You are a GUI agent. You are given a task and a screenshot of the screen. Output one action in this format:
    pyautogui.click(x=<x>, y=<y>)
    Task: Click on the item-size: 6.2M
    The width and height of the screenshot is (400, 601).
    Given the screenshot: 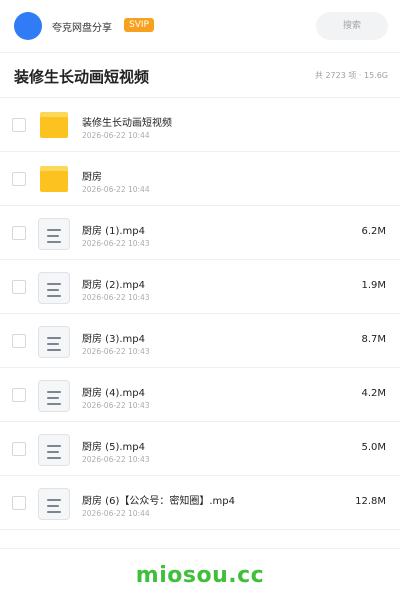 What is the action you would take?
    pyautogui.click(x=373, y=231)
    